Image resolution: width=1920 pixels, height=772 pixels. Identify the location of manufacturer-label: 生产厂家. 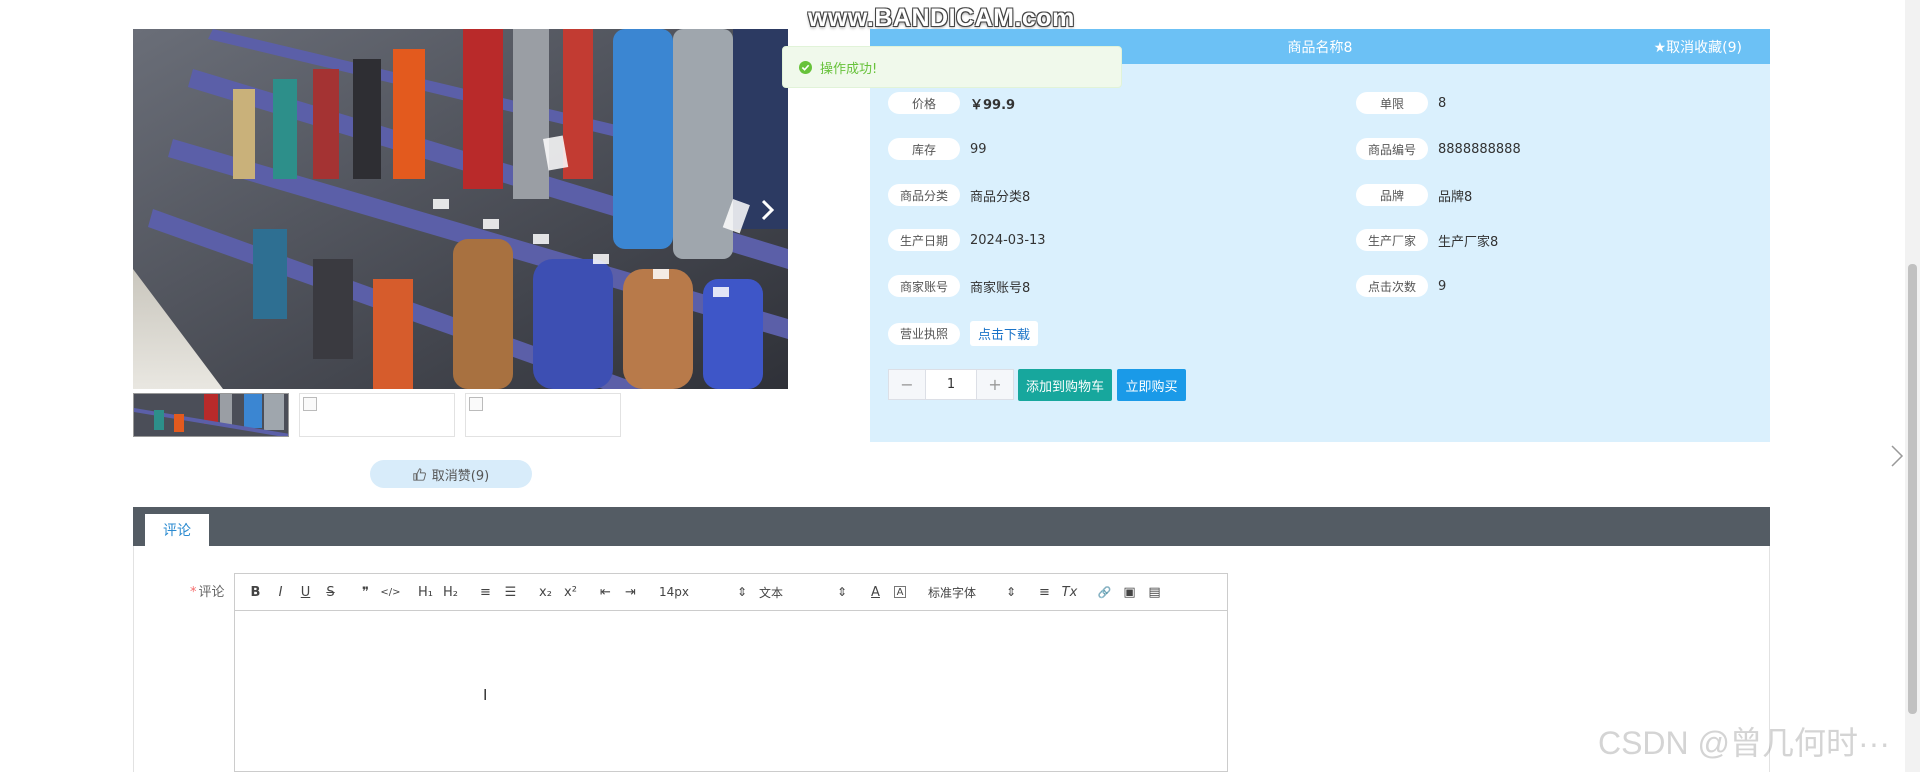
(1392, 240).